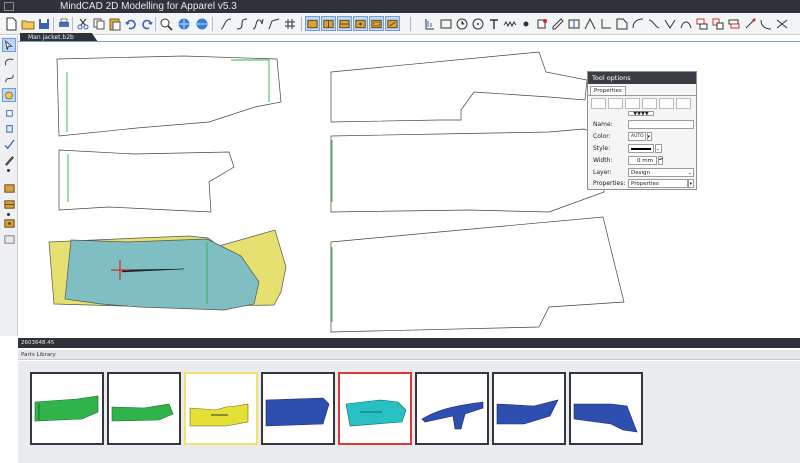 Image resolution: width=800 pixels, height=463 pixels. What do you see at coordinates (493, 23) in the screenshot?
I see `text-icon` at bounding box center [493, 23].